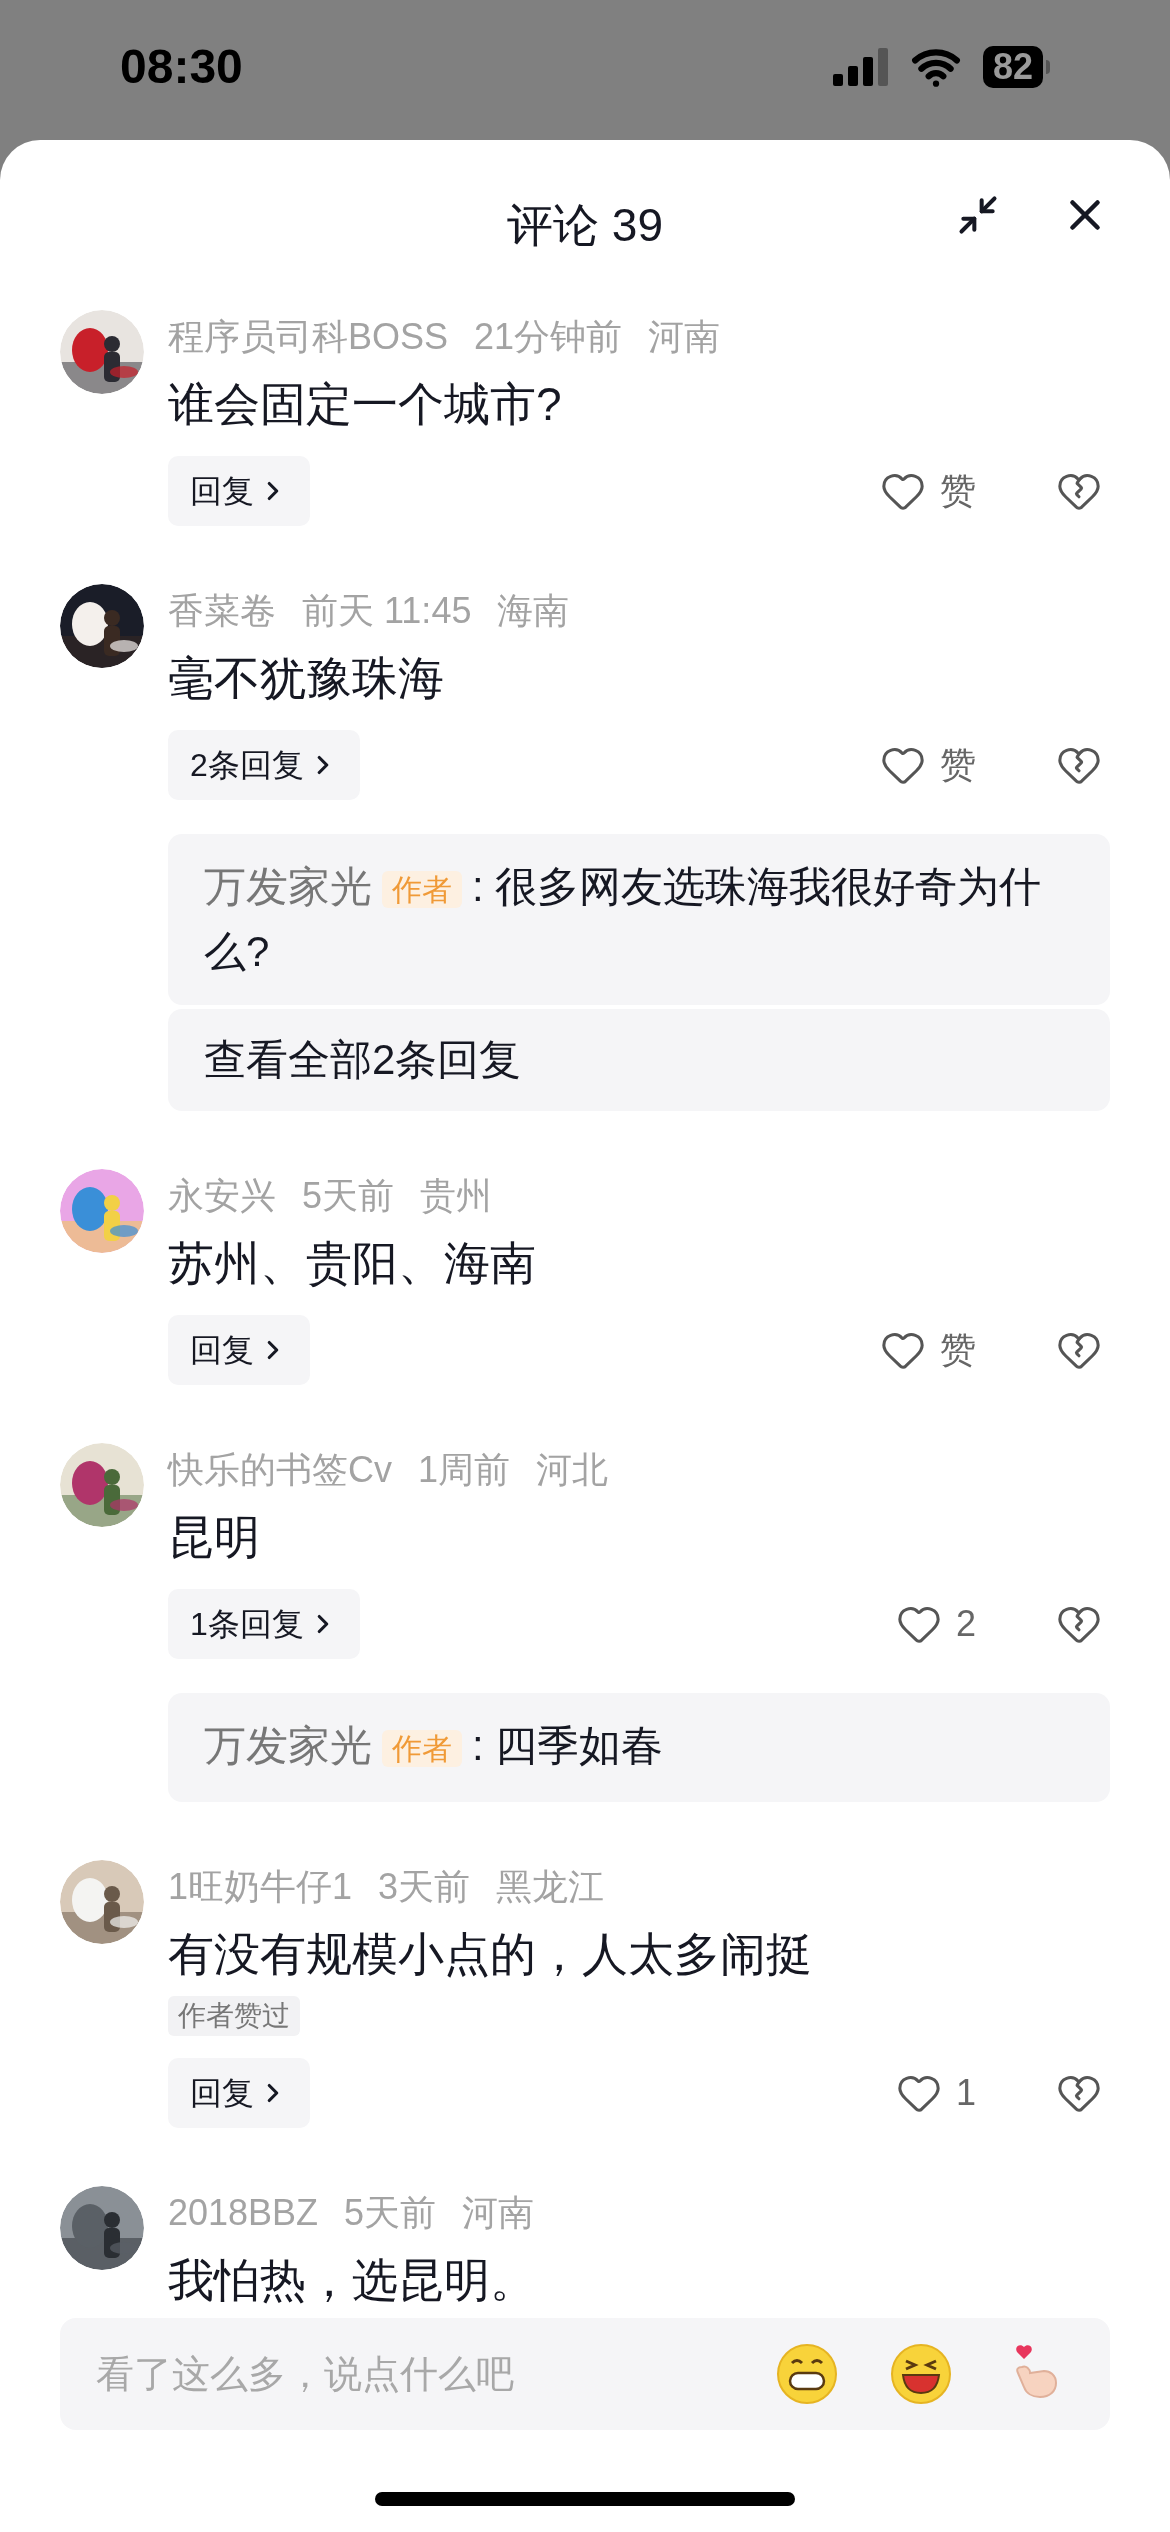  Describe the element at coordinates (456, 1195) in the screenshot. I see `comment-location: 贵州` at that location.